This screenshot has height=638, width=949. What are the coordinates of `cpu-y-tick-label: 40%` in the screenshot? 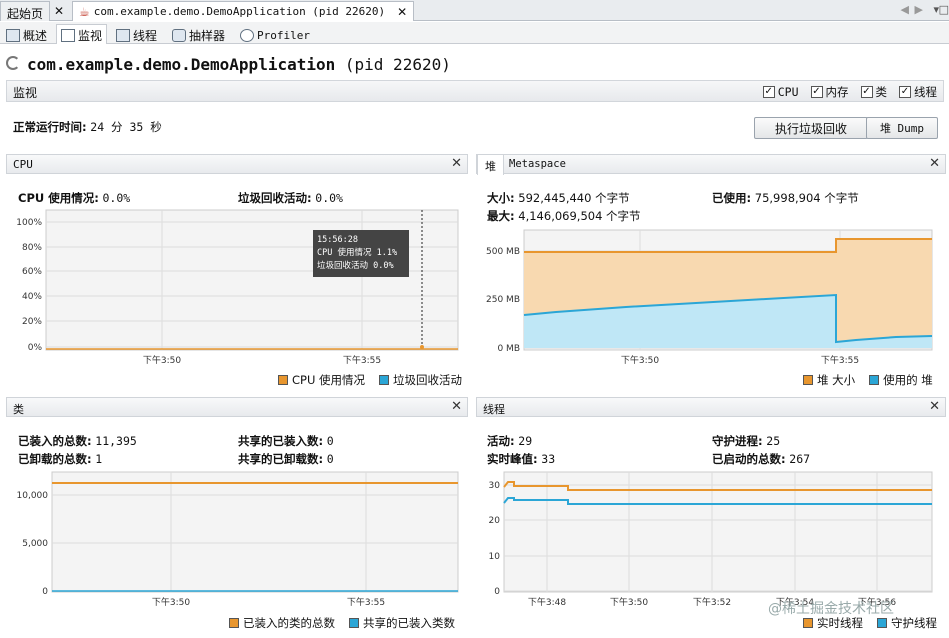 It's located at (32, 297).